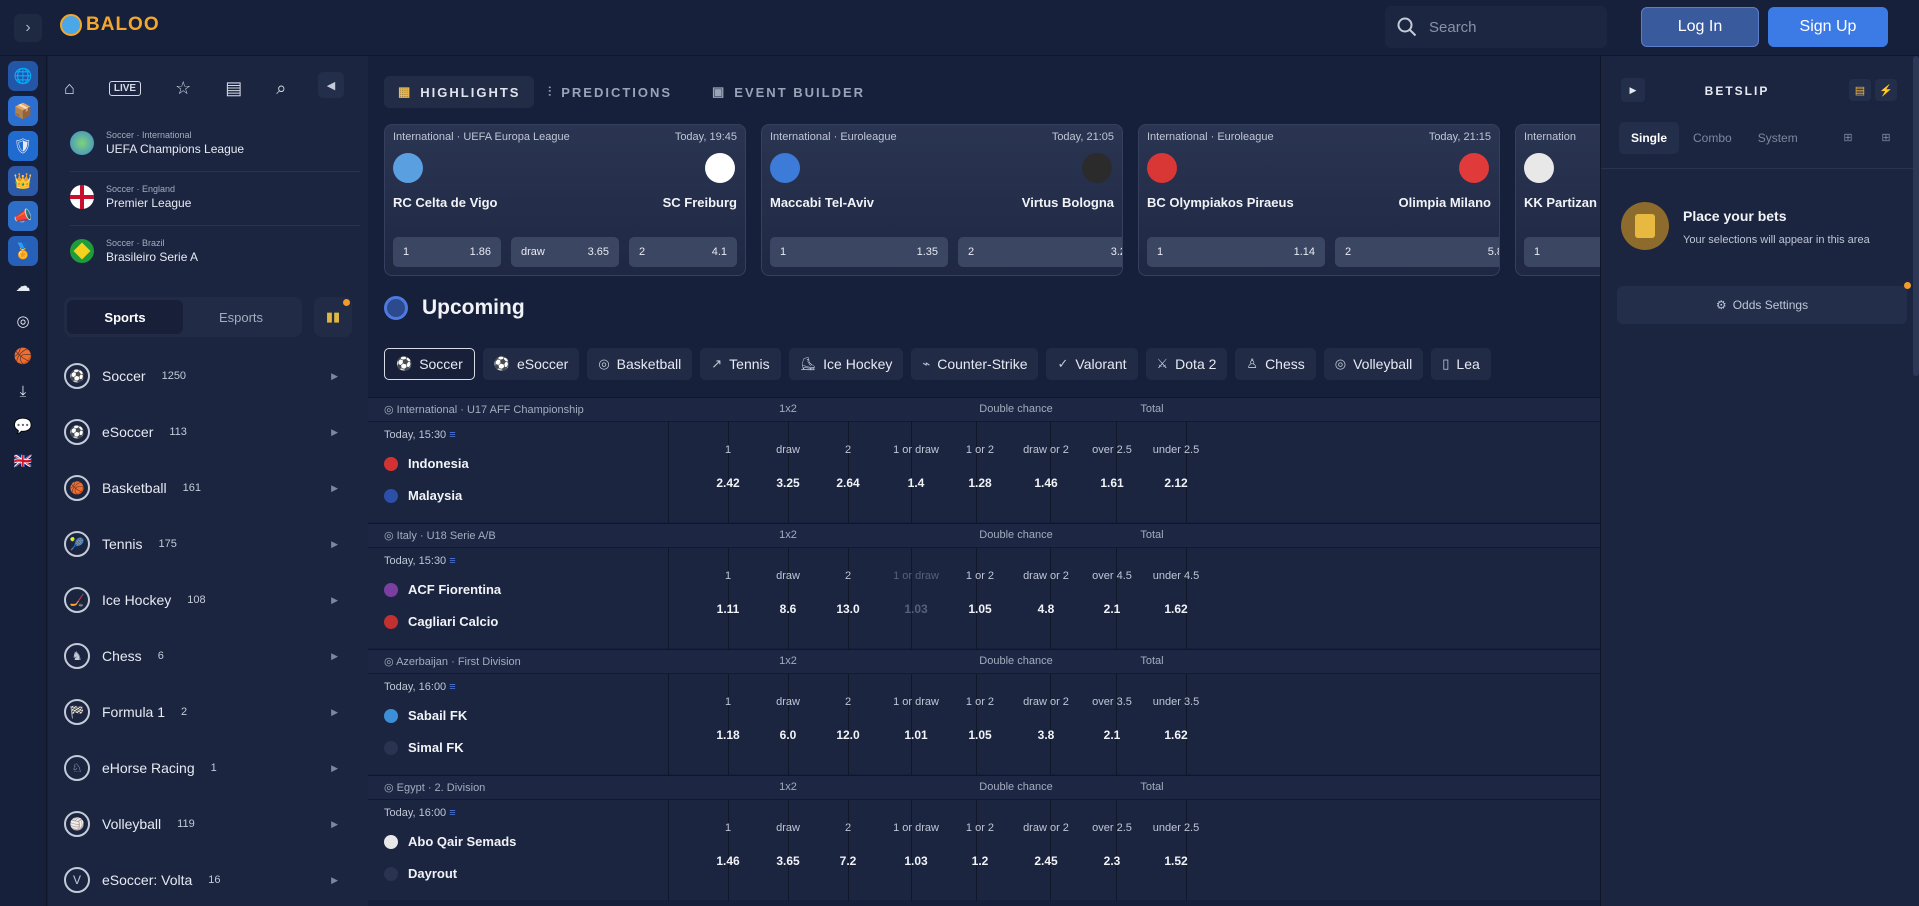  What do you see at coordinates (214, 824) in the screenshot?
I see `sidebar-item-volleyball: 🏐 Volleyball 119 ▶` at bounding box center [214, 824].